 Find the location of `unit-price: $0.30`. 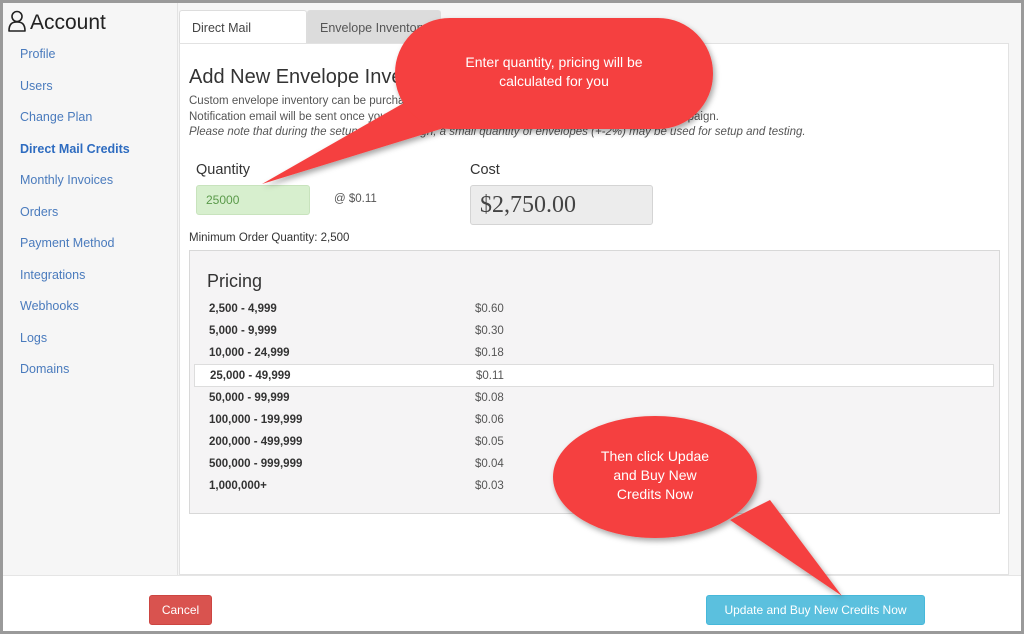

unit-price: $0.30 is located at coordinates (489, 331).